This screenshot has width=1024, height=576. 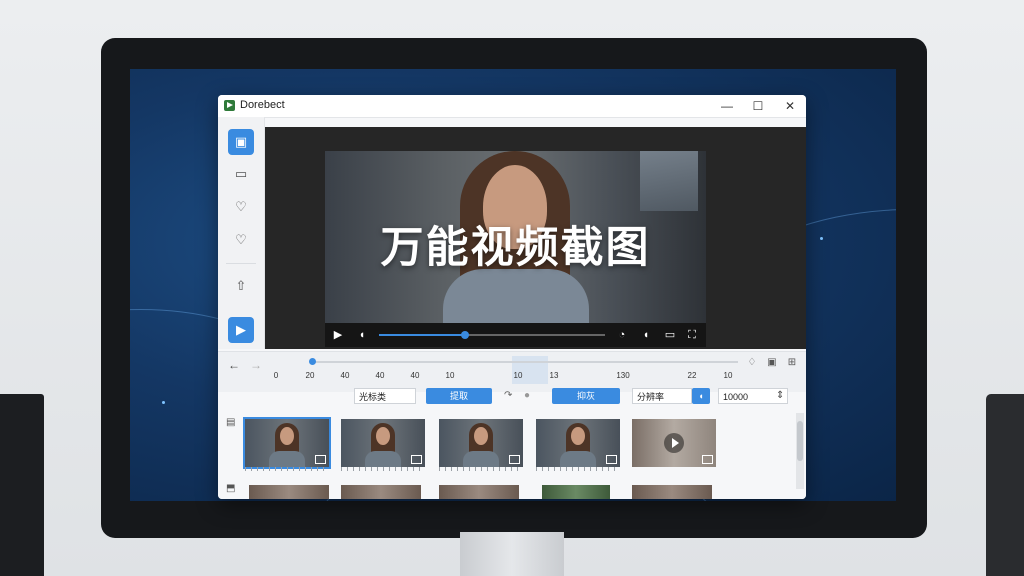 What do you see at coordinates (692, 335) in the screenshot?
I see `fullscreen-icon: ⛶` at bounding box center [692, 335].